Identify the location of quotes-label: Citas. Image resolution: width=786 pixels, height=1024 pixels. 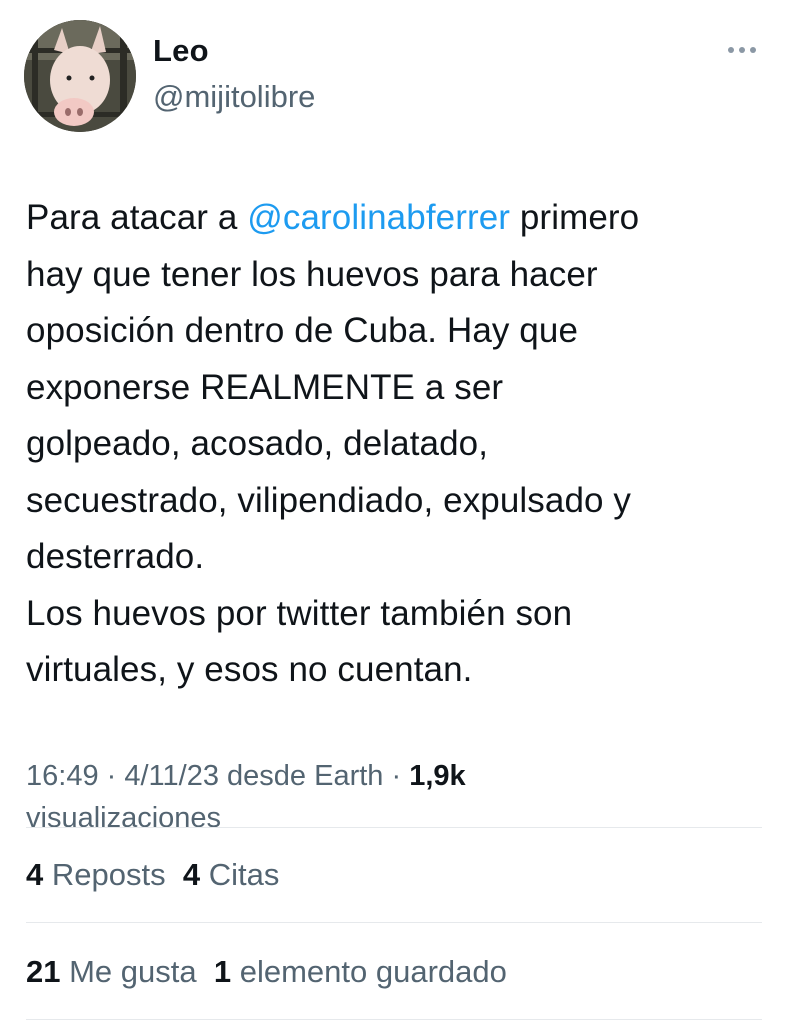
(244, 874).